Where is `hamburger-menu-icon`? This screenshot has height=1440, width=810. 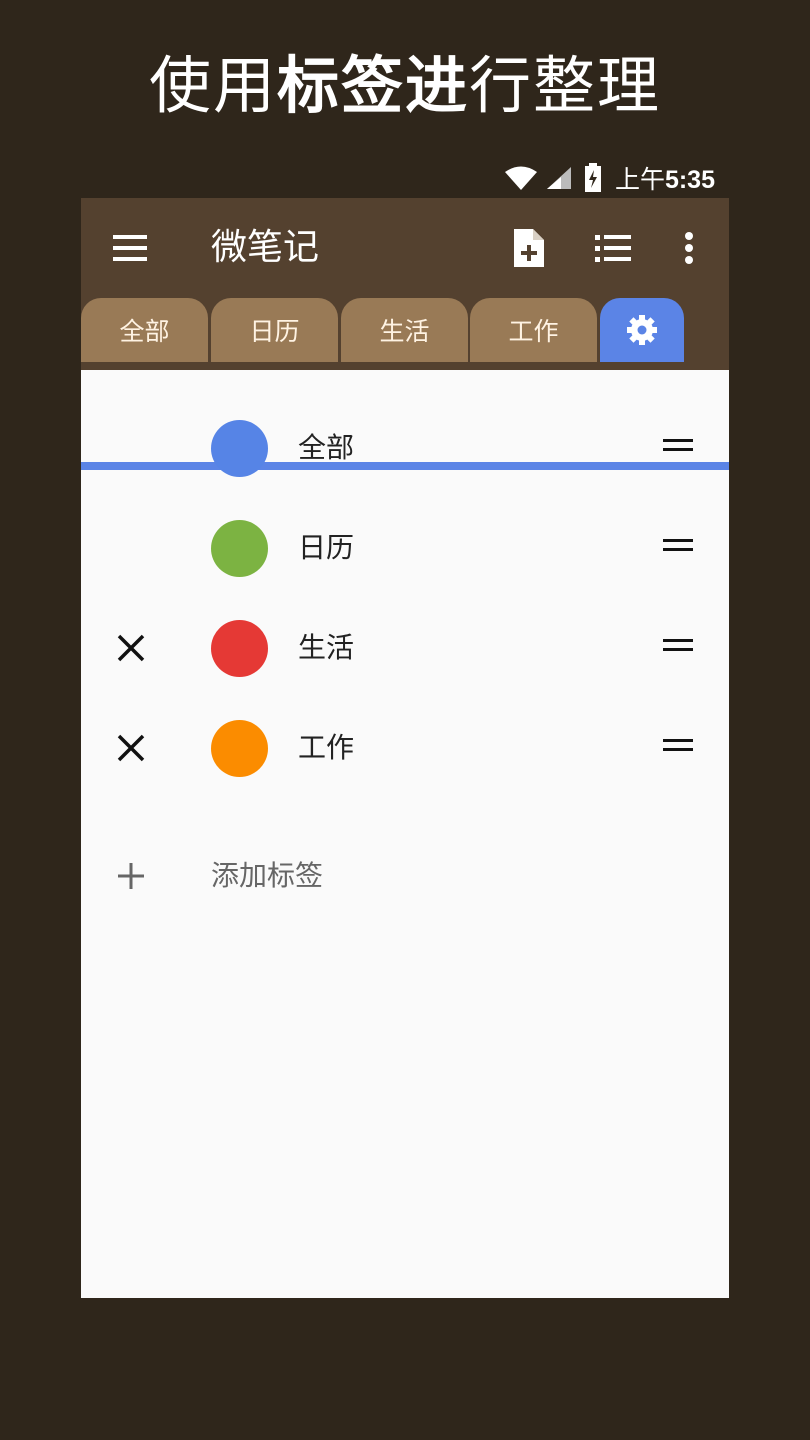 hamburger-menu-icon is located at coordinates (131, 248).